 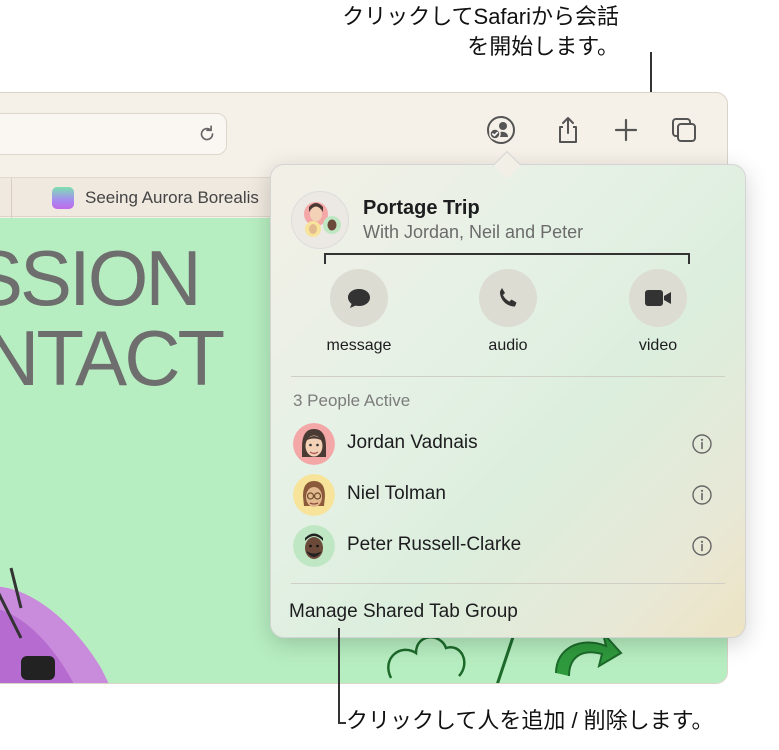 I want to click on group-title: Portage Trip, so click(x=421, y=208).